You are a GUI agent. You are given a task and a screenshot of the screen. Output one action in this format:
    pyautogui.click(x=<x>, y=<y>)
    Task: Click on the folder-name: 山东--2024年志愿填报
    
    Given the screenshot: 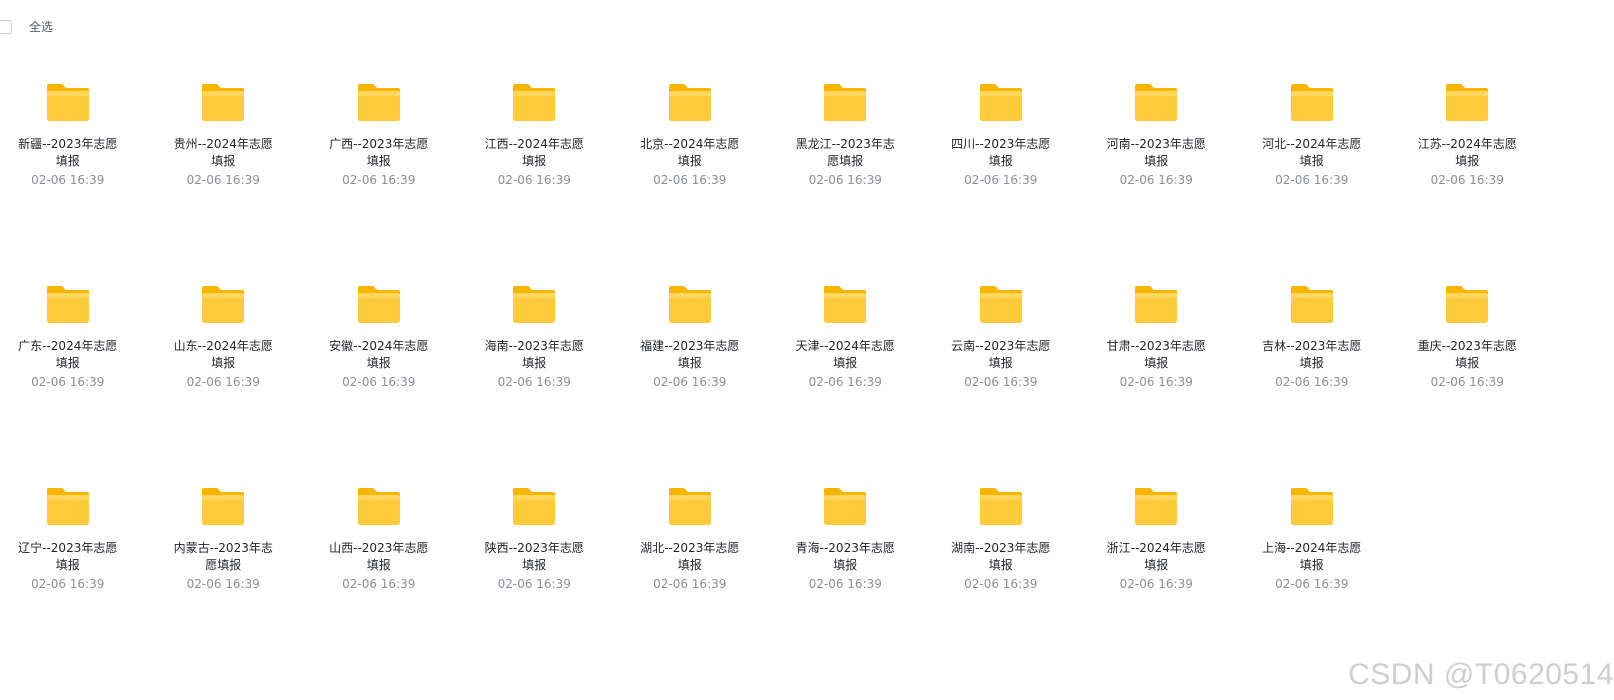 What is the action you would take?
    pyautogui.click(x=223, y=354)
    